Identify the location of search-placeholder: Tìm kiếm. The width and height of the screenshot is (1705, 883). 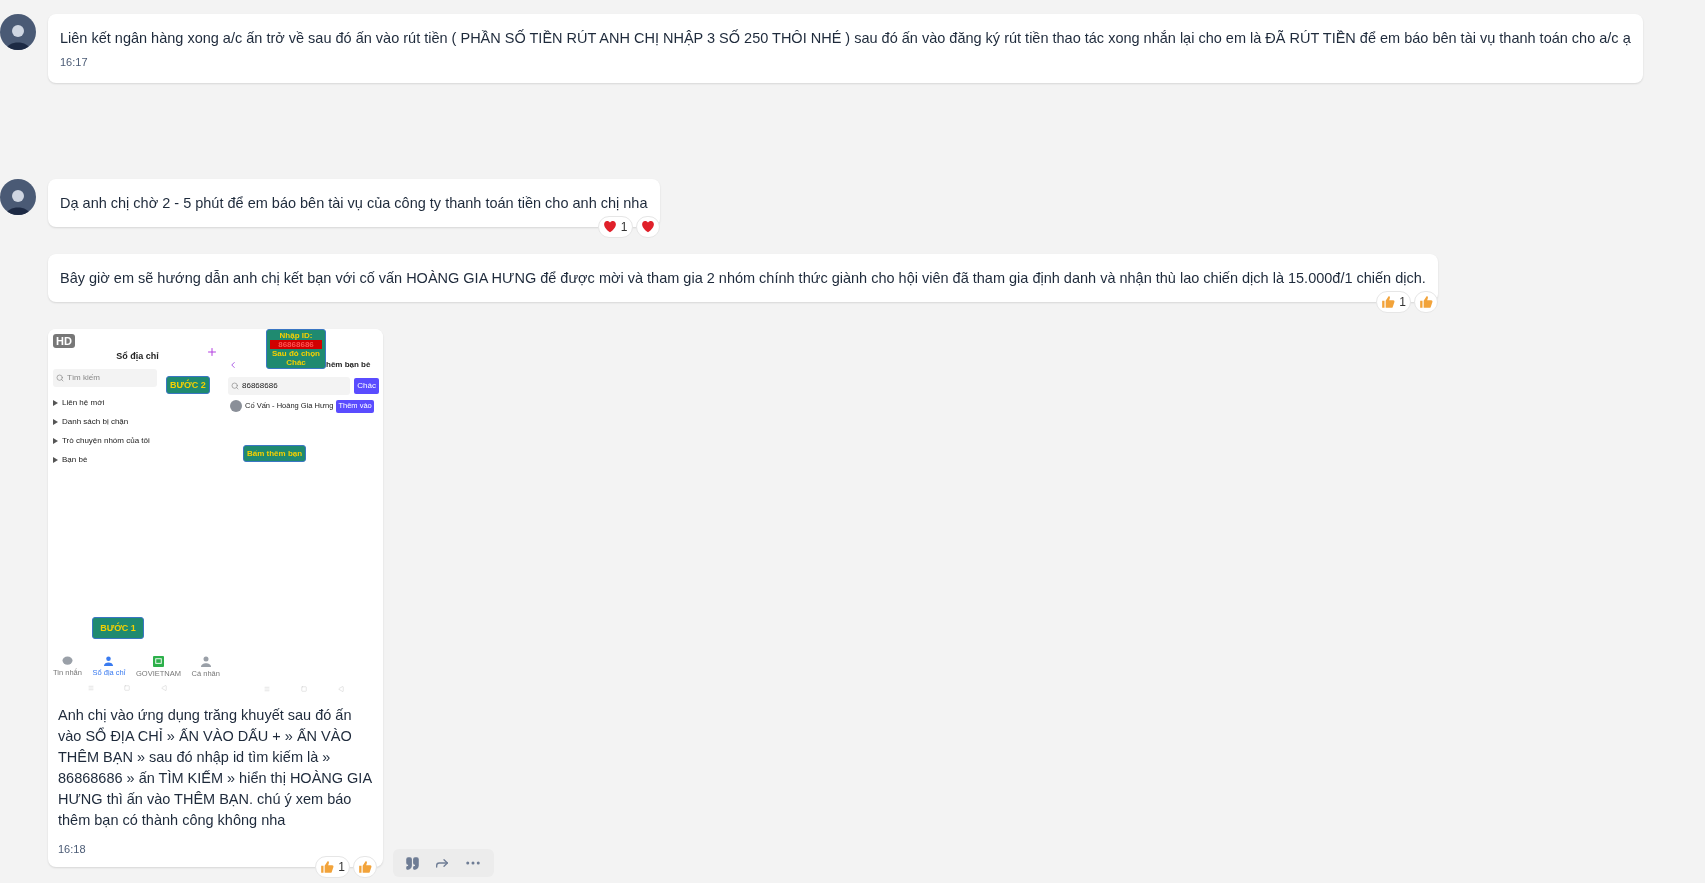
(83, 378).